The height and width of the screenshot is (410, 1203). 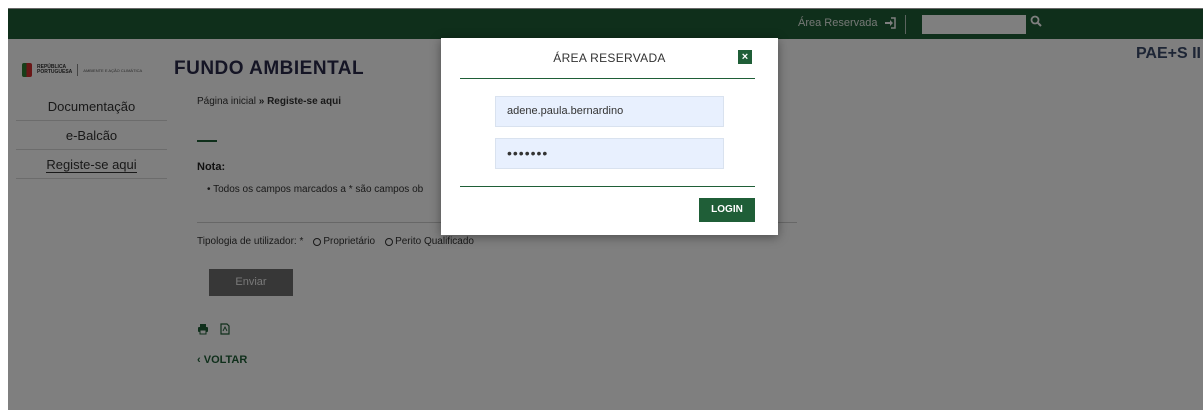 I want to click on password-field: •••••••, so click(x=609, y=153).